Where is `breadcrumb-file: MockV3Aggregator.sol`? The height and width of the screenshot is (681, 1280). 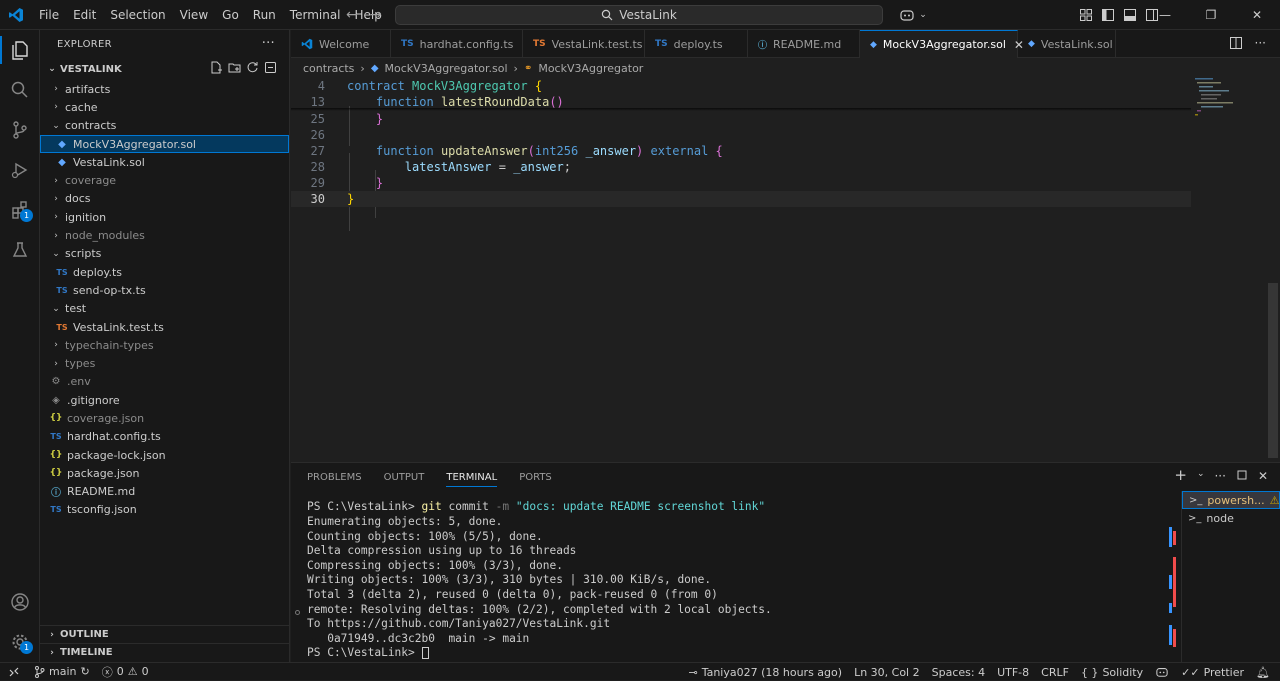 breadcrumb-file: MockV3Aggregator.sol is located at coordinates (446, 68).